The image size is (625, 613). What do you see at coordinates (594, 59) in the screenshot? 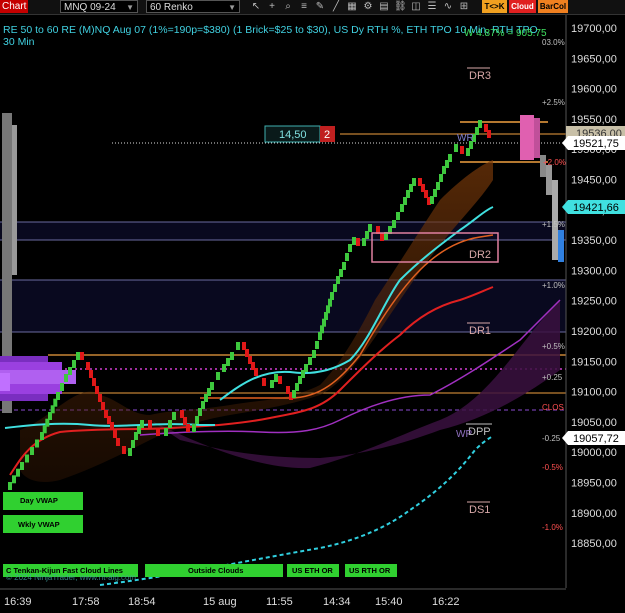
I see `price-tick-label: 19650,00` at bounding box center [594, 59].